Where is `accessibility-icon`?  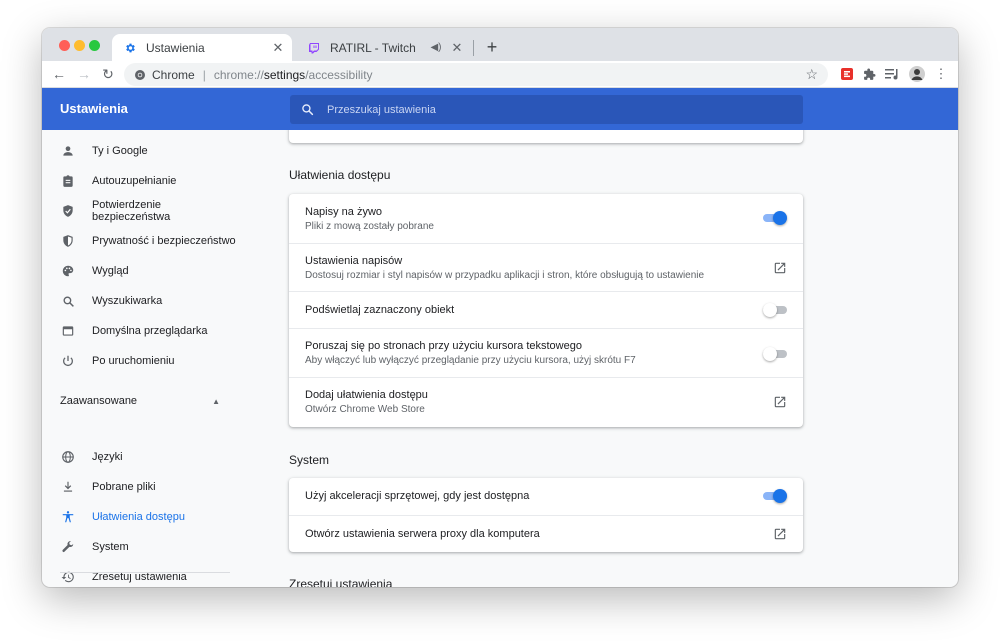 accessibility-icon is located at coordinates (68, 517).